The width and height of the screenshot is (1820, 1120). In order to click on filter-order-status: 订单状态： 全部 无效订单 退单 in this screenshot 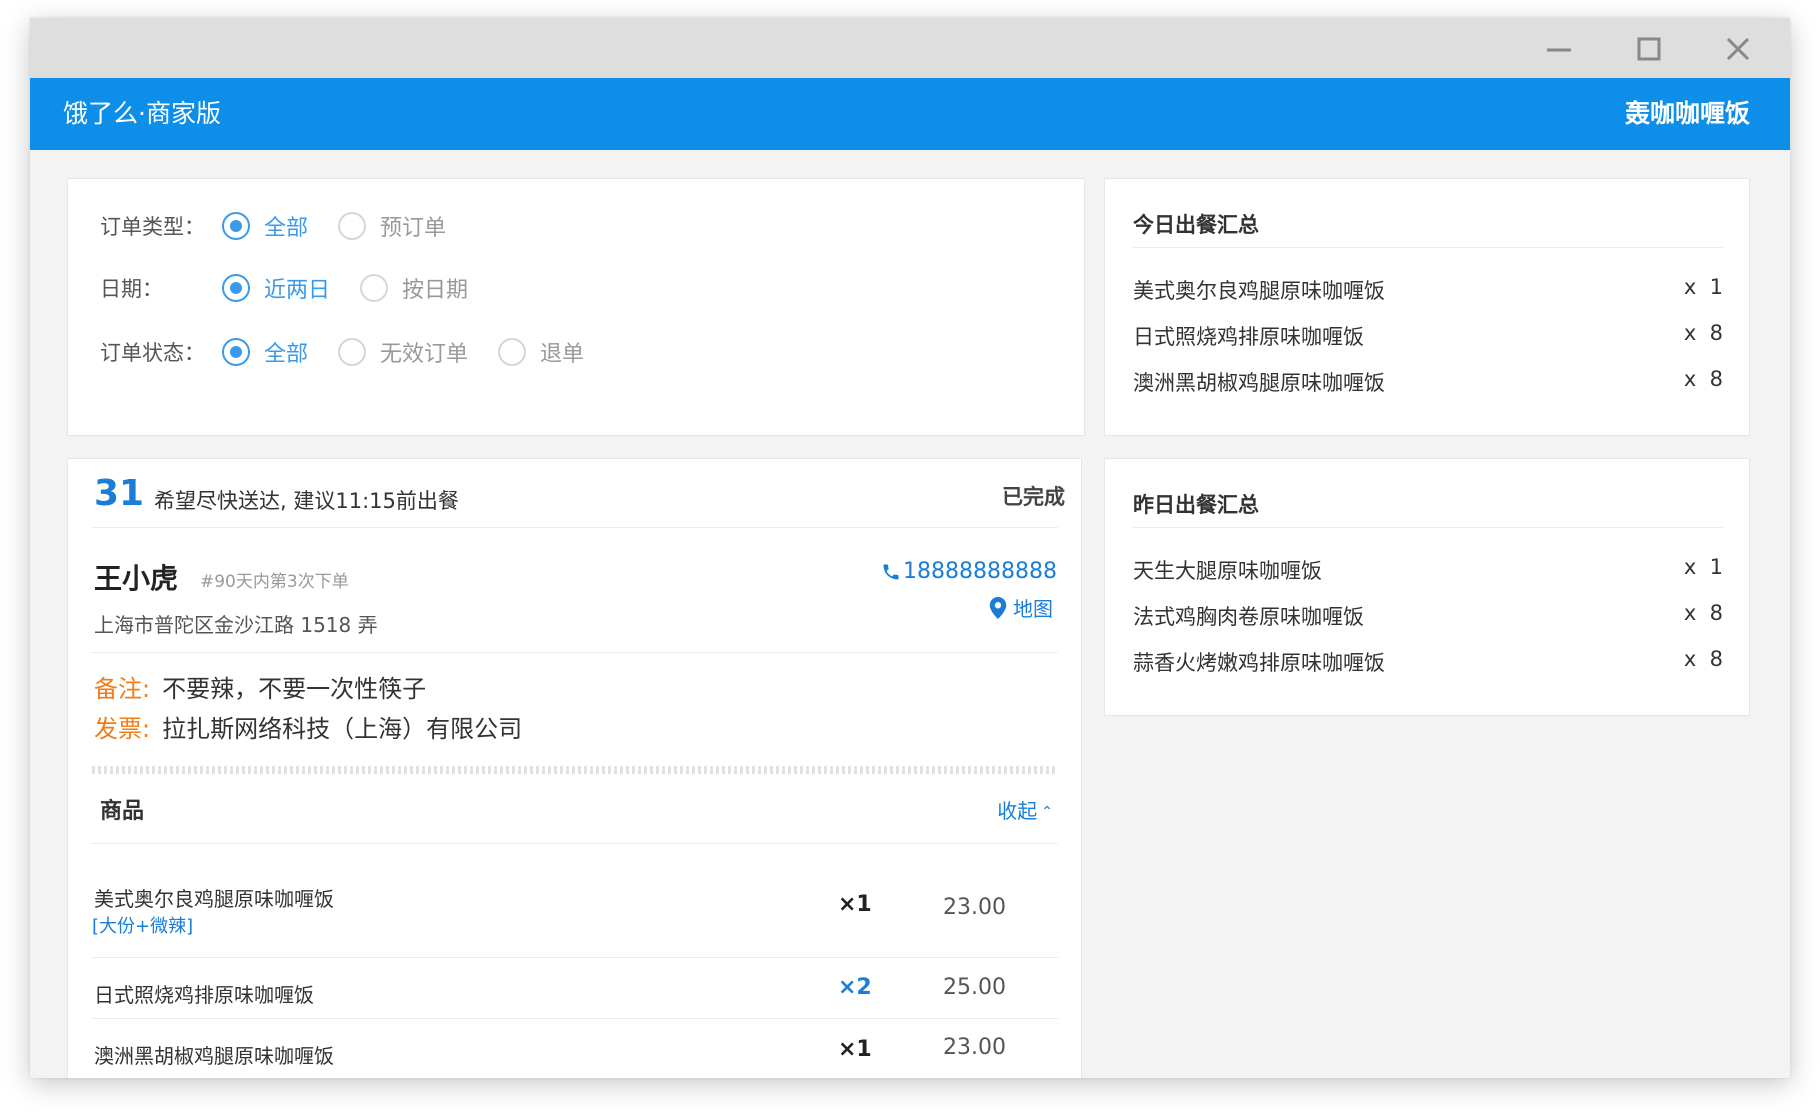, I will do `click(357, 352)`.